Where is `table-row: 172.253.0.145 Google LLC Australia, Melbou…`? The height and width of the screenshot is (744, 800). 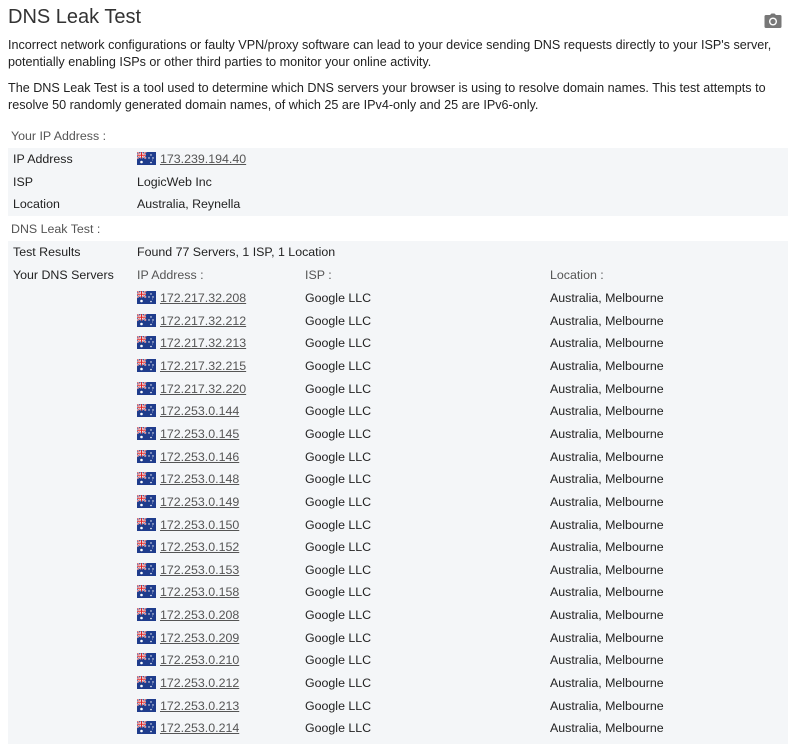
table-row: 172.253.0.145 Google LLC Australia, Melbou… is located at coordinates (398, 434).